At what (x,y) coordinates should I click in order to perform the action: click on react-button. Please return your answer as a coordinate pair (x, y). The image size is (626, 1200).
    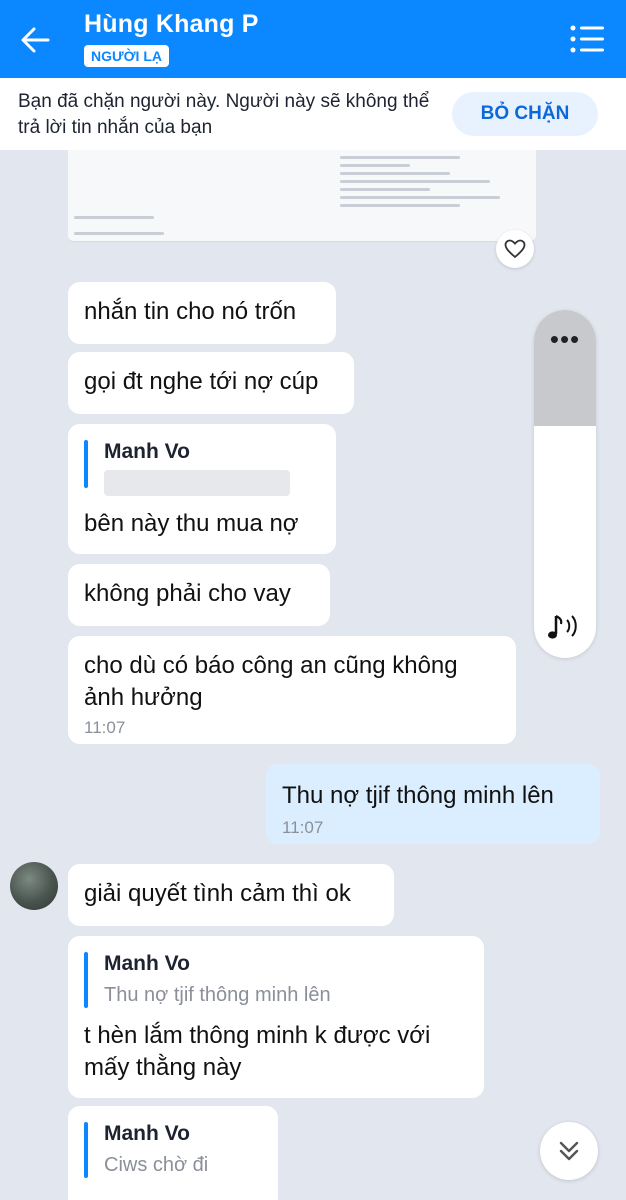
    Looking at the image, I should click on (515, 249).